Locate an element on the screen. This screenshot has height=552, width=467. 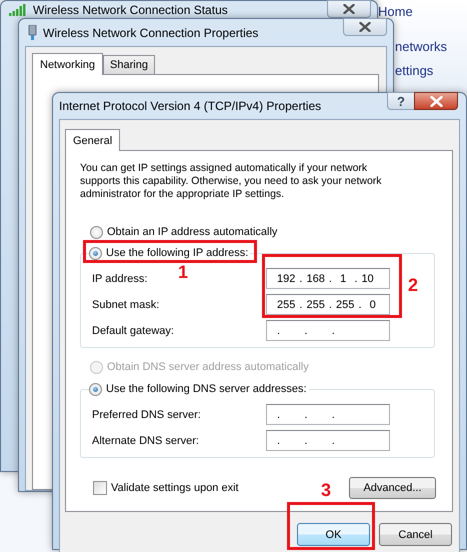
side-link: ettings is located at coordinates (414, 70).